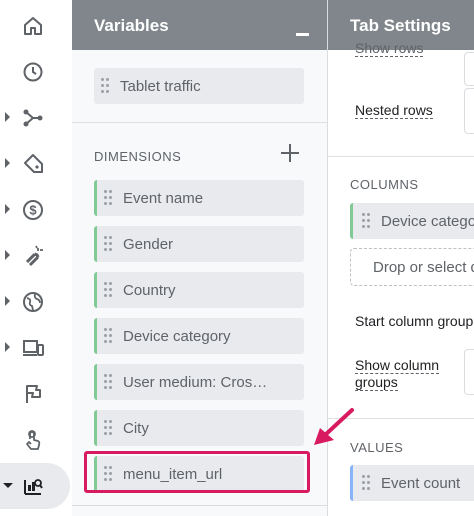 The image size is (474, 516). I want to click on dimension-chip-highlighted: menu_item_url, so click(199, 474).